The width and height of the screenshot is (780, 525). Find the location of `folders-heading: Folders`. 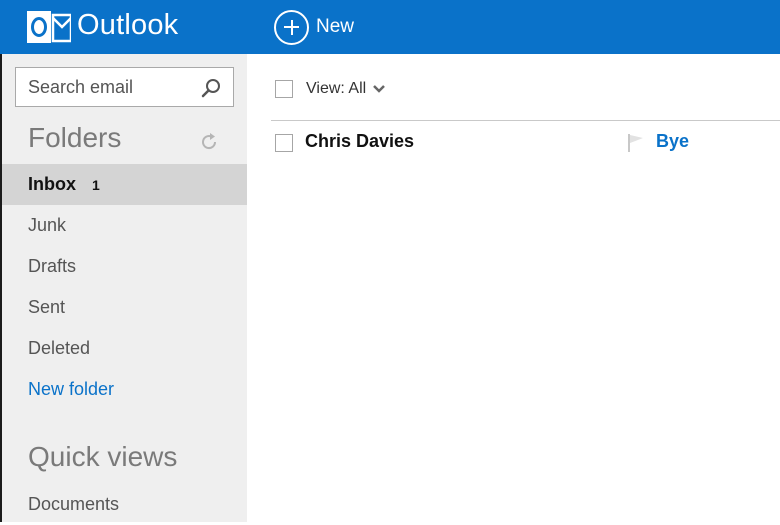

folders-heading: Folders is located at coordinates (75, 137).